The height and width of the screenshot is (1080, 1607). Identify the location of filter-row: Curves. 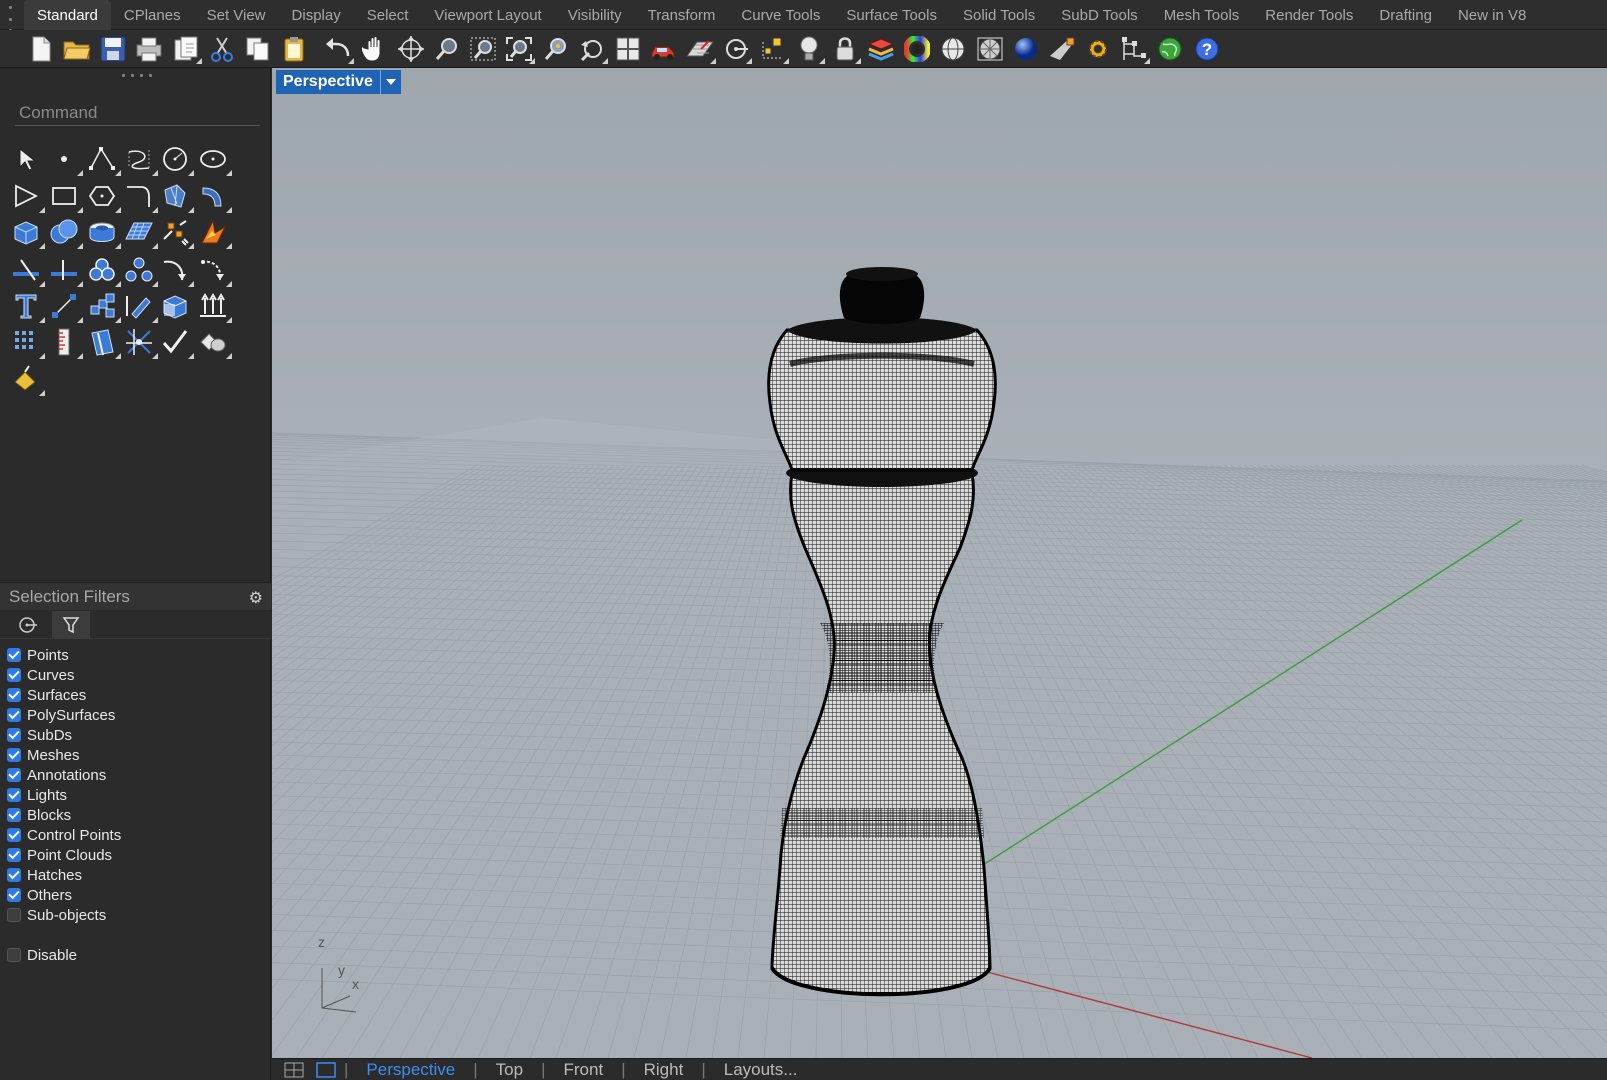
(137, 675).